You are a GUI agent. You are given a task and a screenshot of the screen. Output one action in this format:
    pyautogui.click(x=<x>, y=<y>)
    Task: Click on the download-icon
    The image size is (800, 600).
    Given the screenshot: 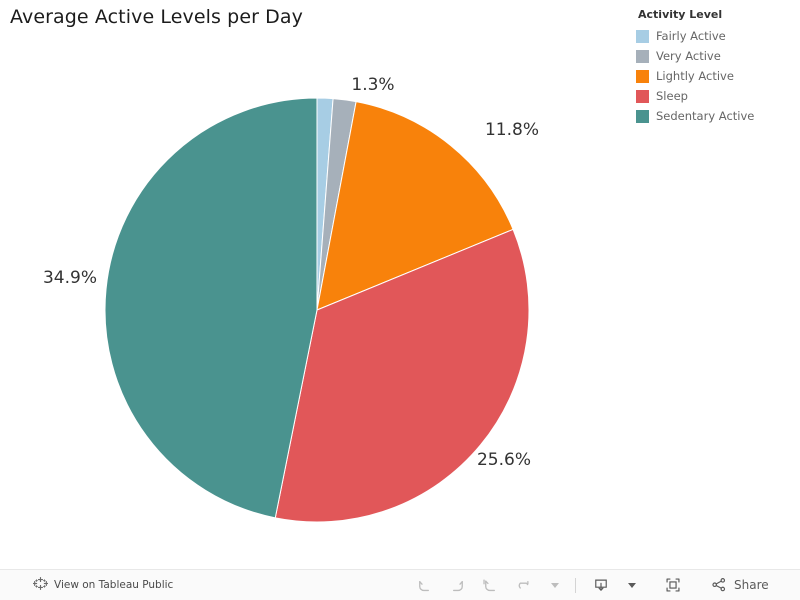 What is the action you would take?
    pyautogui.click(x=601, y=585)
    